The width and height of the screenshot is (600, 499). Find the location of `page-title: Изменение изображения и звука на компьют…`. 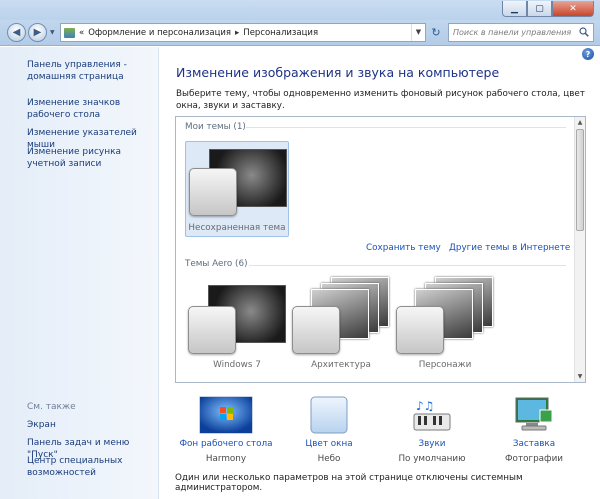

page-title: Изменение изображения и звука на компьют… is located at coordinates (338, 72).